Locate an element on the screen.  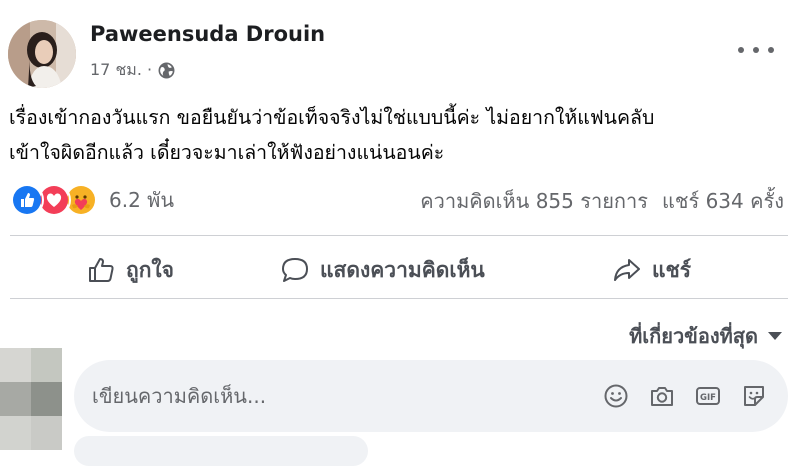
current-user-avatar is located at coordinates (31, 399).